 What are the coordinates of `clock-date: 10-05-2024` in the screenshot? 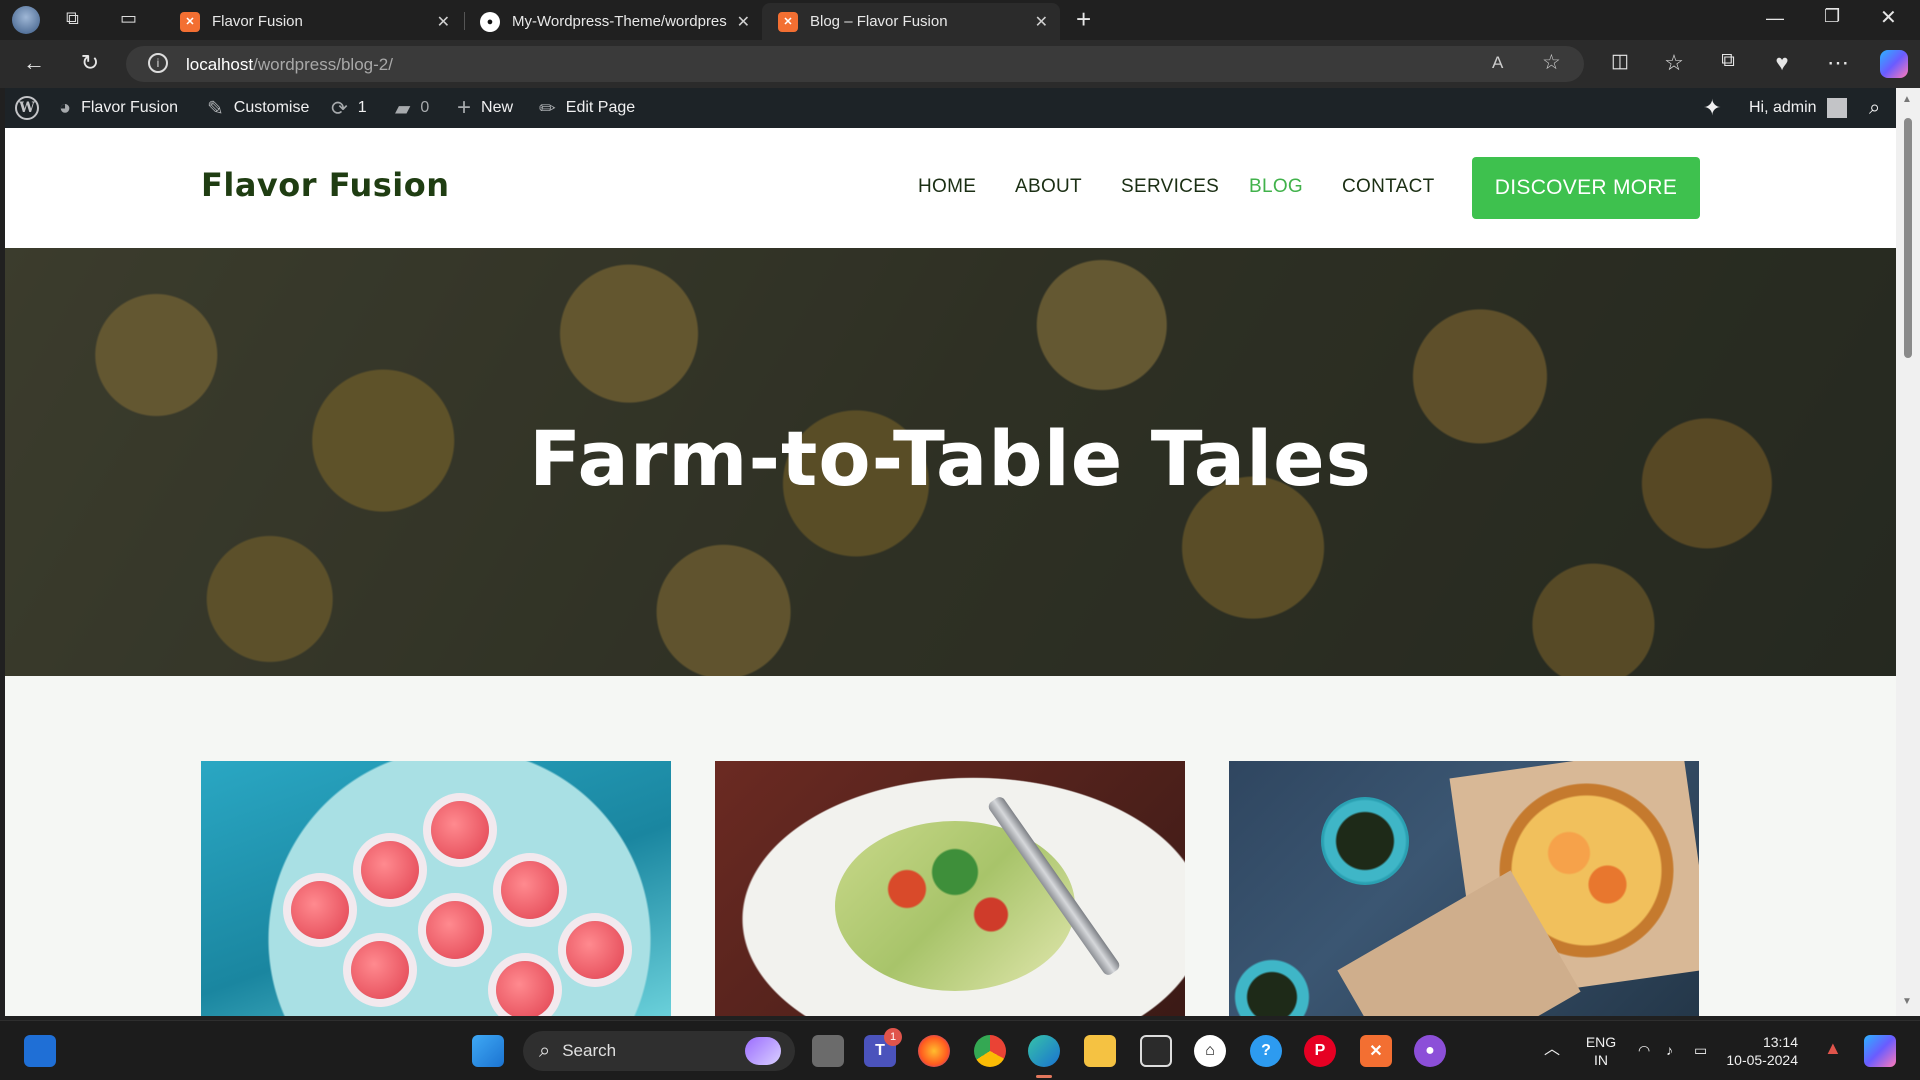 It's located at (1762, 1060).